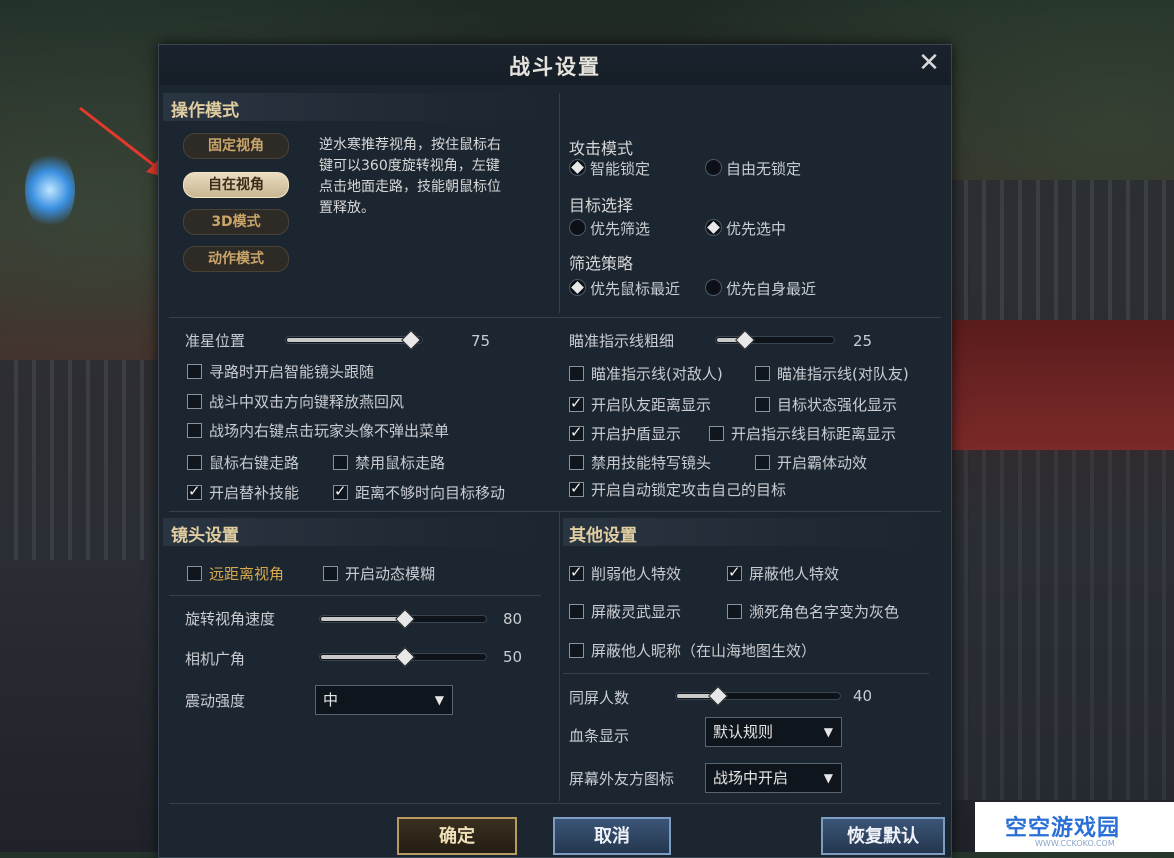 The height and width of the screenshot is (858, 1174). I want to click on disable-mouse-walk-checkbox, so click(340, 462).